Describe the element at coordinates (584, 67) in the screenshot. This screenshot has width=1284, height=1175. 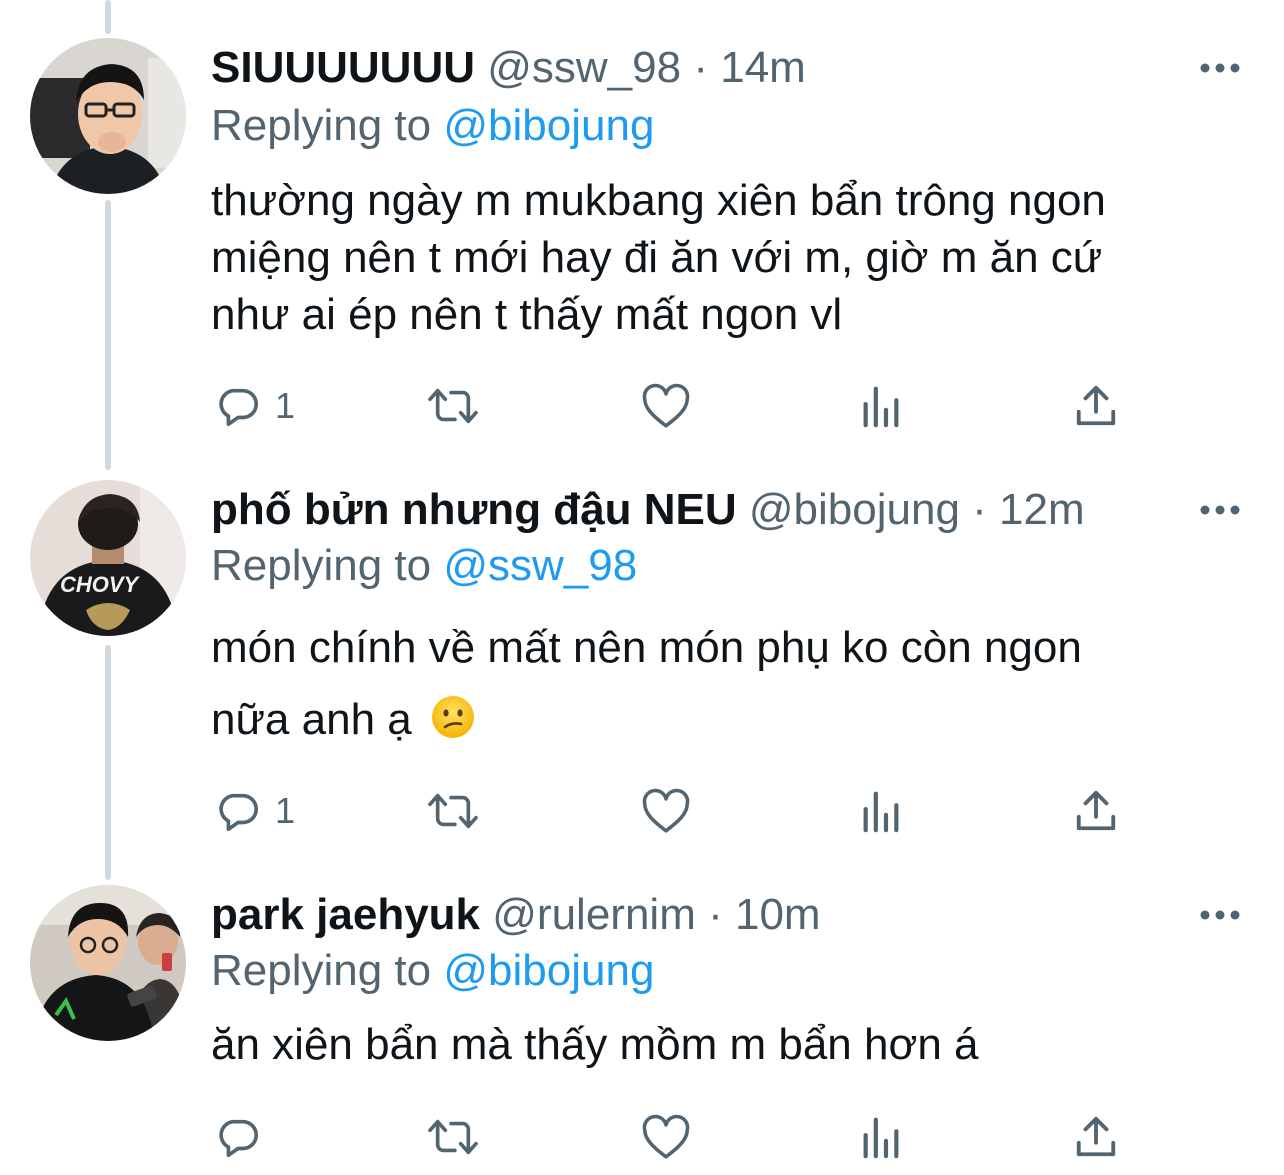
I see `user-handle: @ssw_98` at that location.